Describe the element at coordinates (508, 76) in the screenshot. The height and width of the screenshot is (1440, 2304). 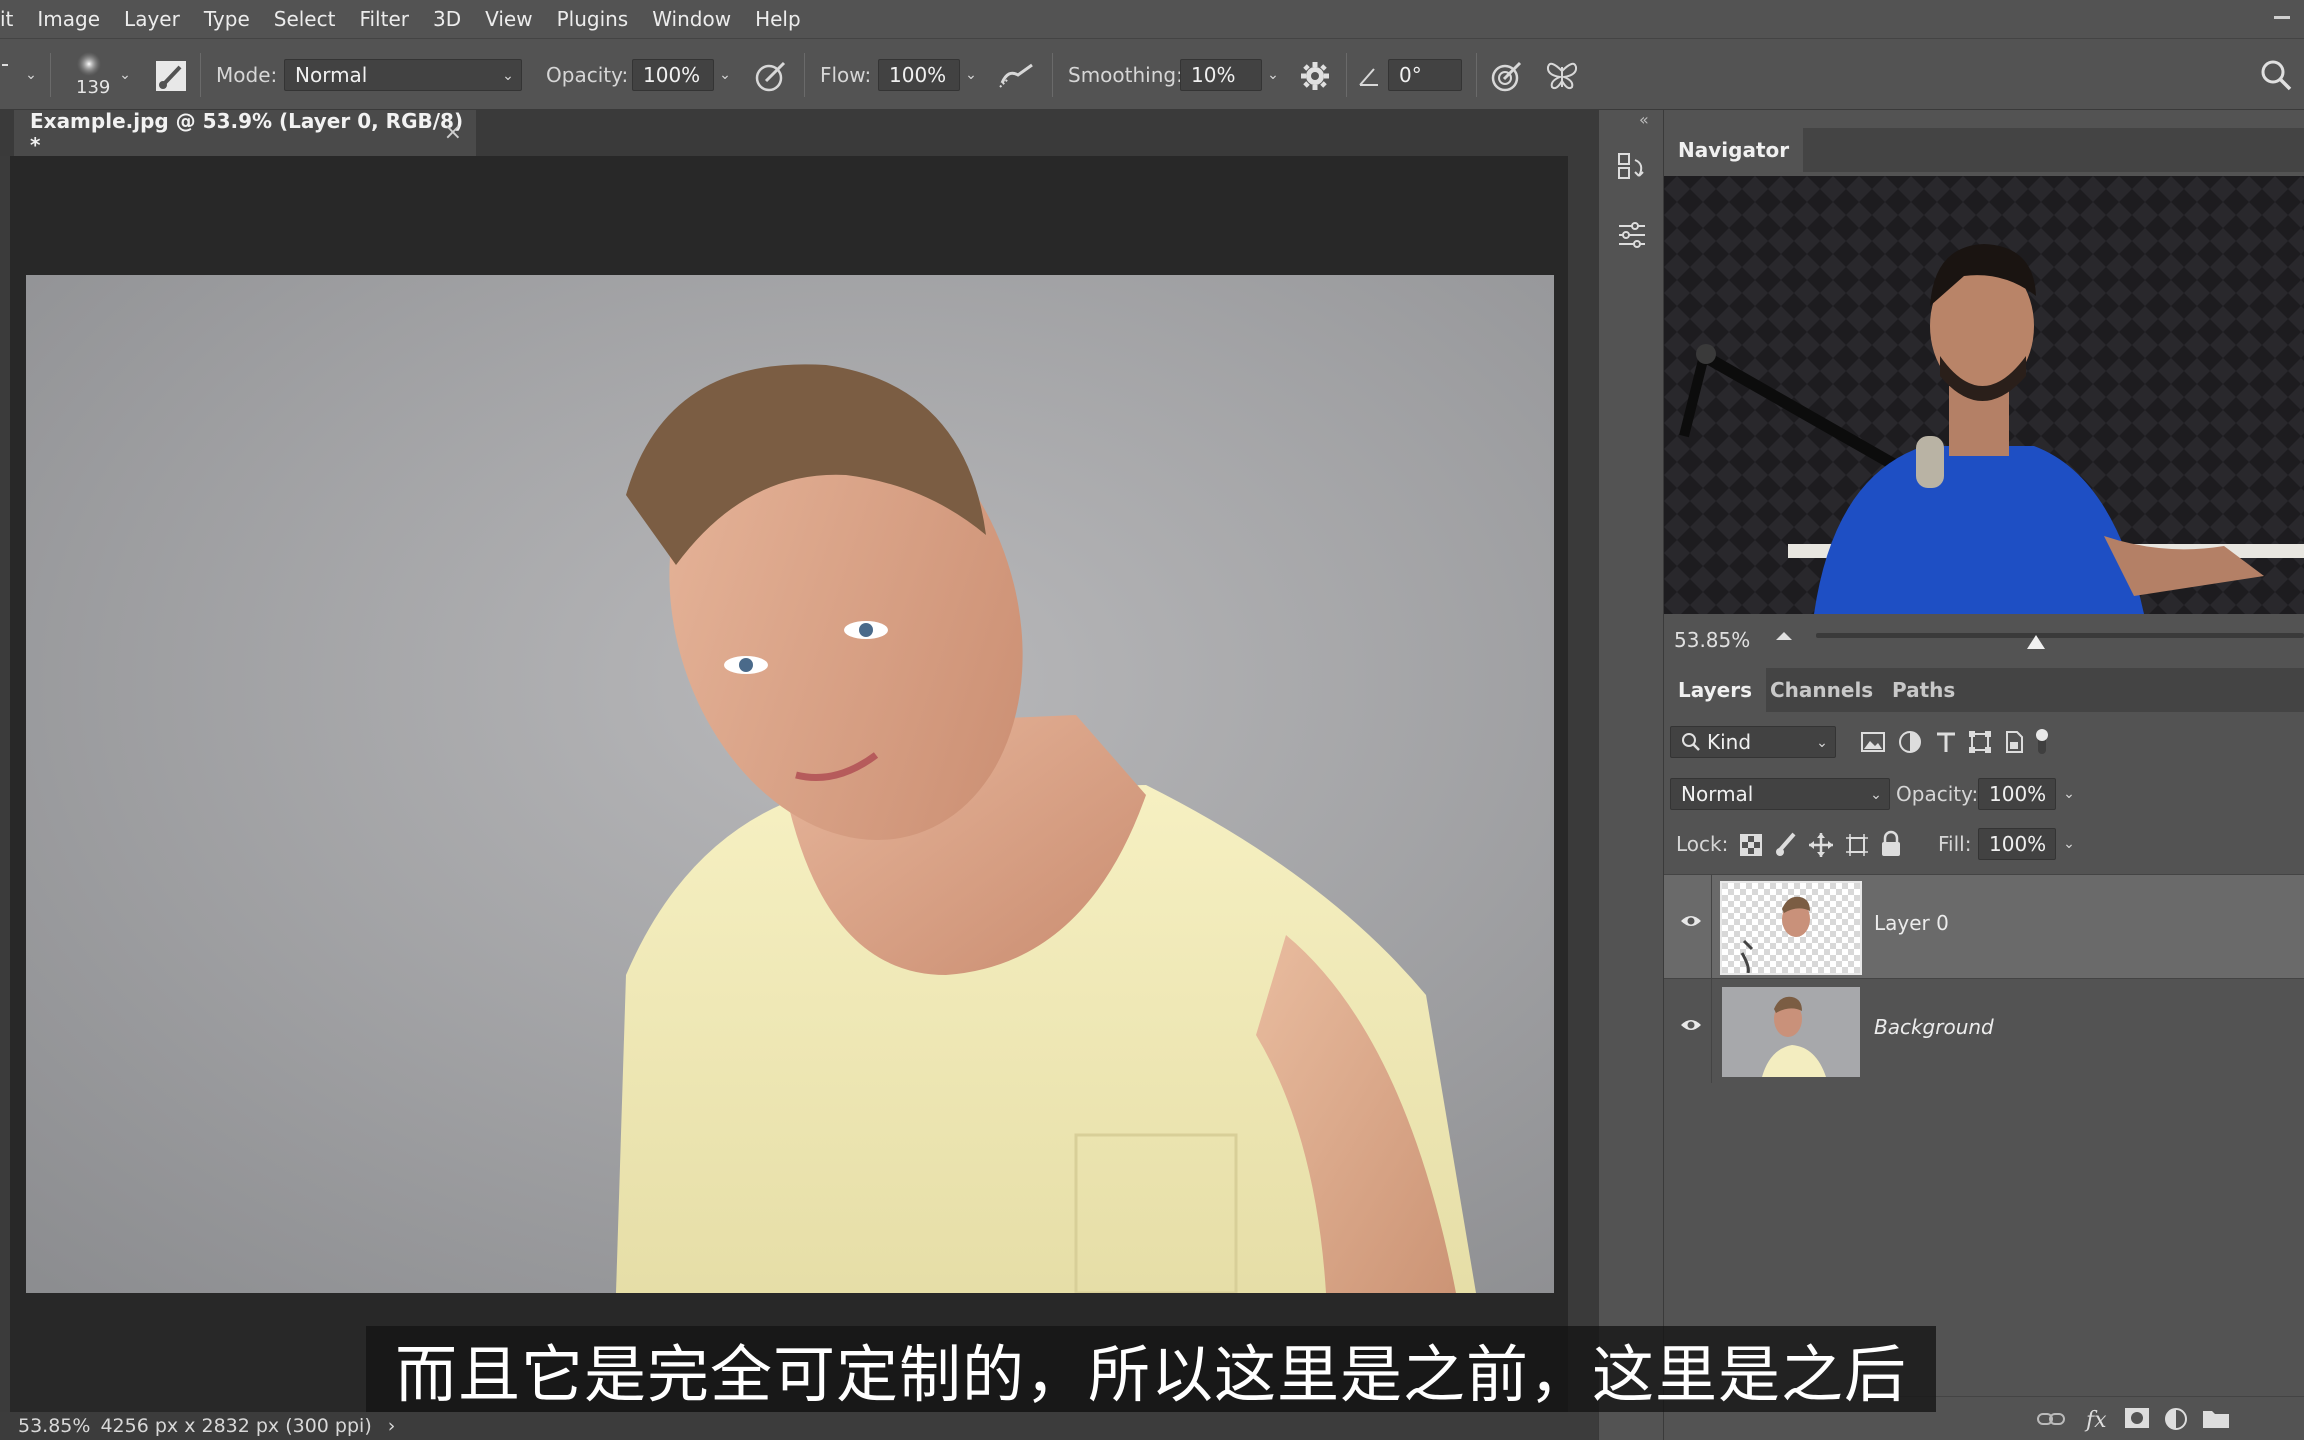
I see `chevron-down-icon: ⌄` at that location.